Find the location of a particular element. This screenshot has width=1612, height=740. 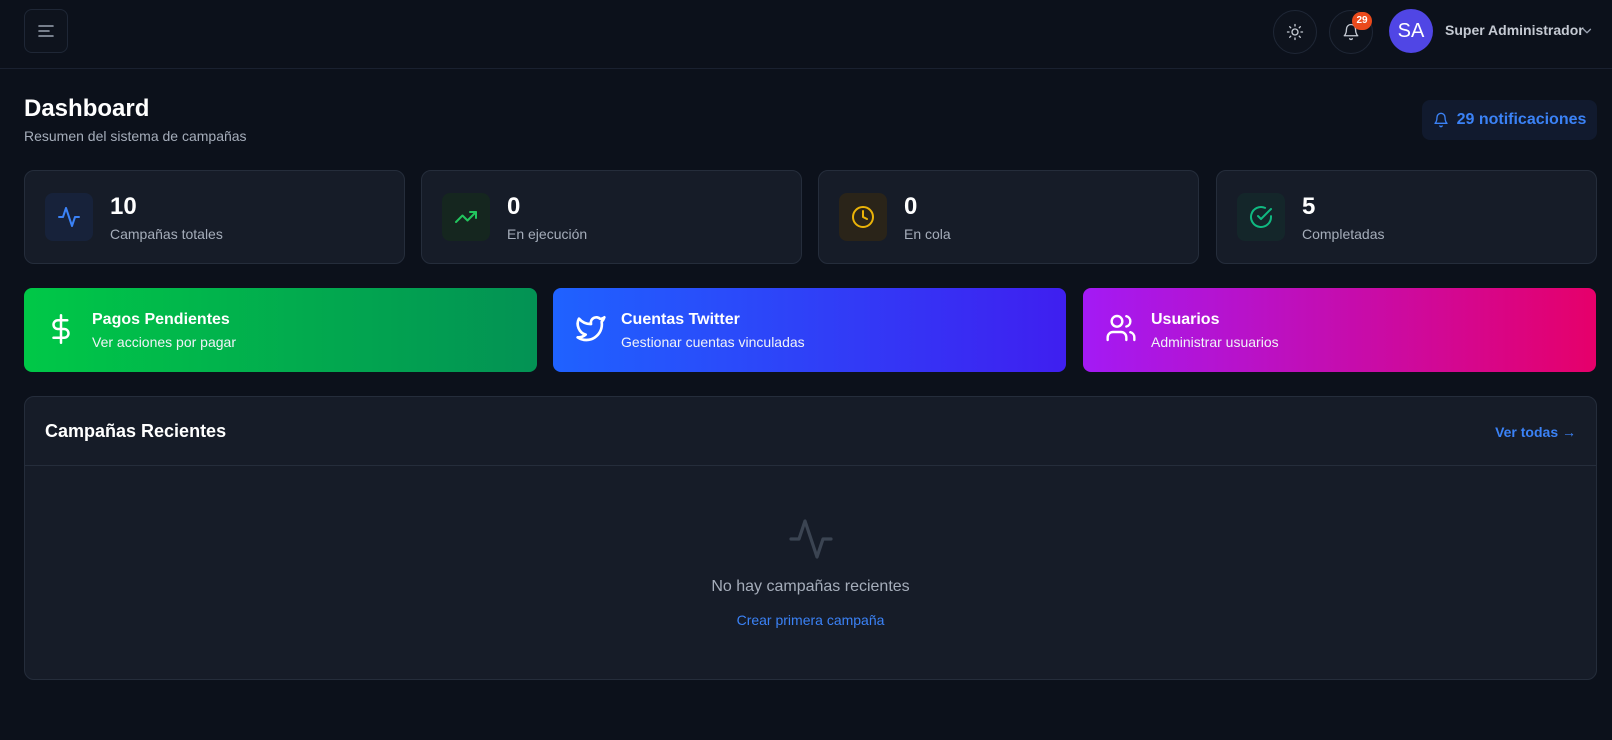

notifications-summary-label: 29 notificaciones is located at coordinates (1521, 119).